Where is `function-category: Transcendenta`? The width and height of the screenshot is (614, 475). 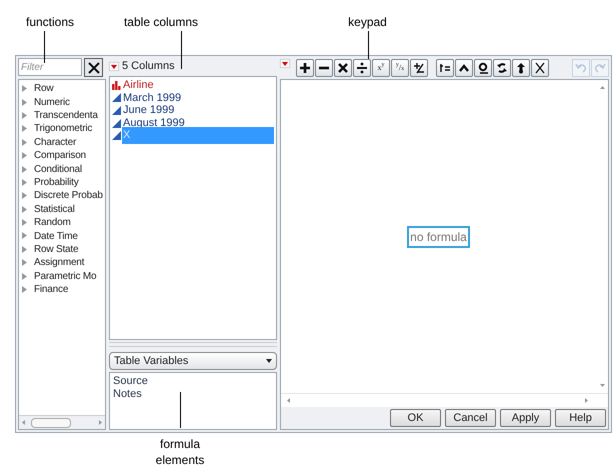 function-category: Transcendenta is located at coordinates (62, 115).